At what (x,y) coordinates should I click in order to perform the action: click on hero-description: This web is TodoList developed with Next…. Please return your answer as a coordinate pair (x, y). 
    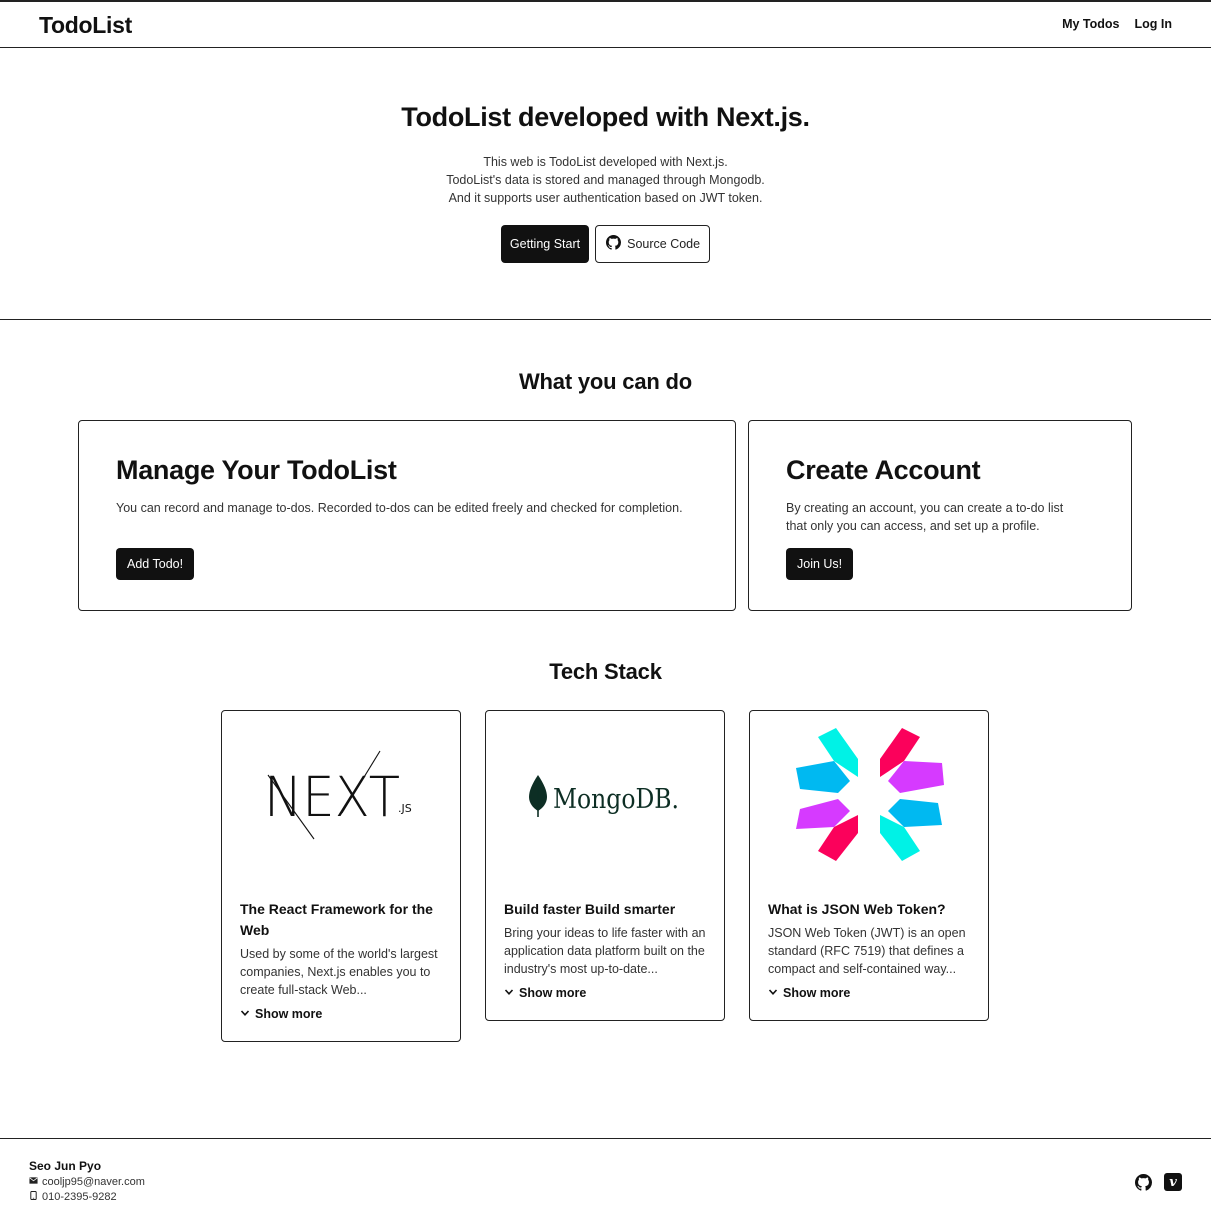
    Looking at the image, I should click on (605, 180).